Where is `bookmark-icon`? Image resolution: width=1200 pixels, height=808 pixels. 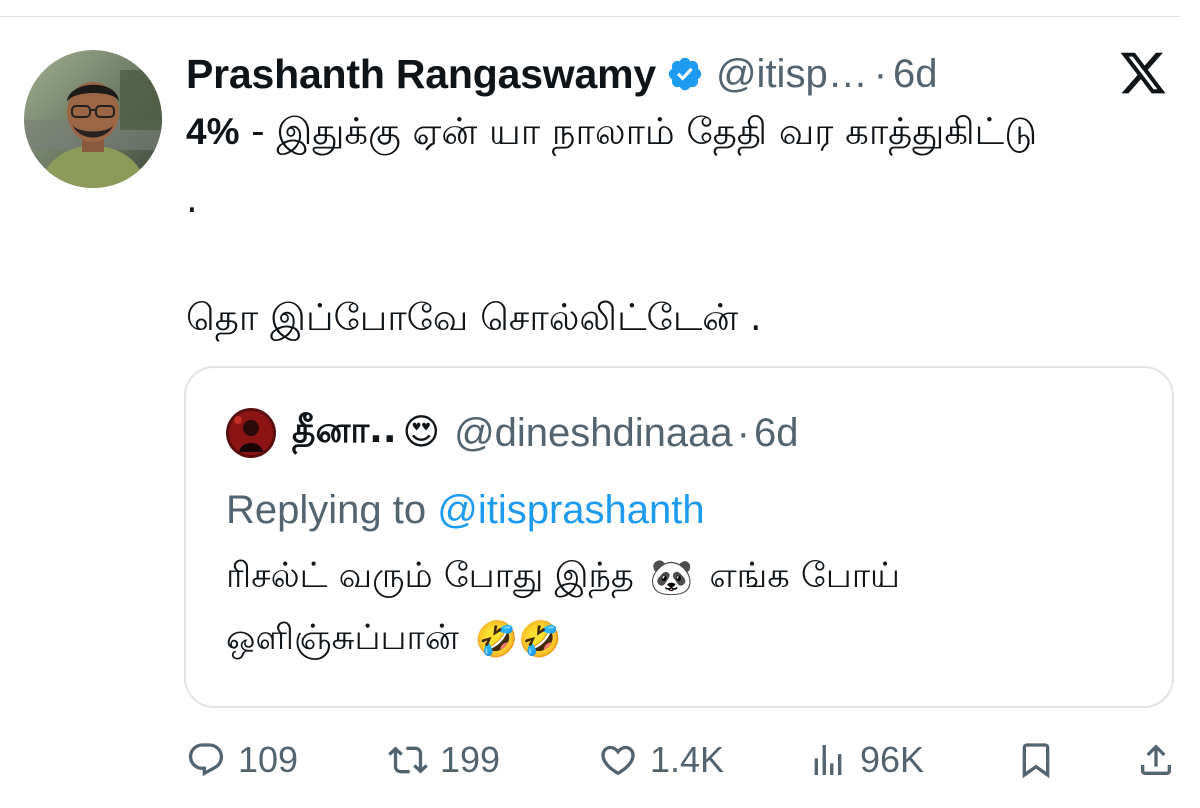 bookmark-icon is located at coordinates (1036, 761).